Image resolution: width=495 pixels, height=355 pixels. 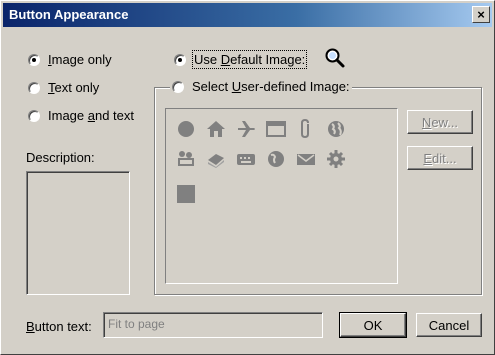 What do you see at coordinates (335, 58) in the screenshot?
I see `magnifier-icon` at bounding box center [335, 58].